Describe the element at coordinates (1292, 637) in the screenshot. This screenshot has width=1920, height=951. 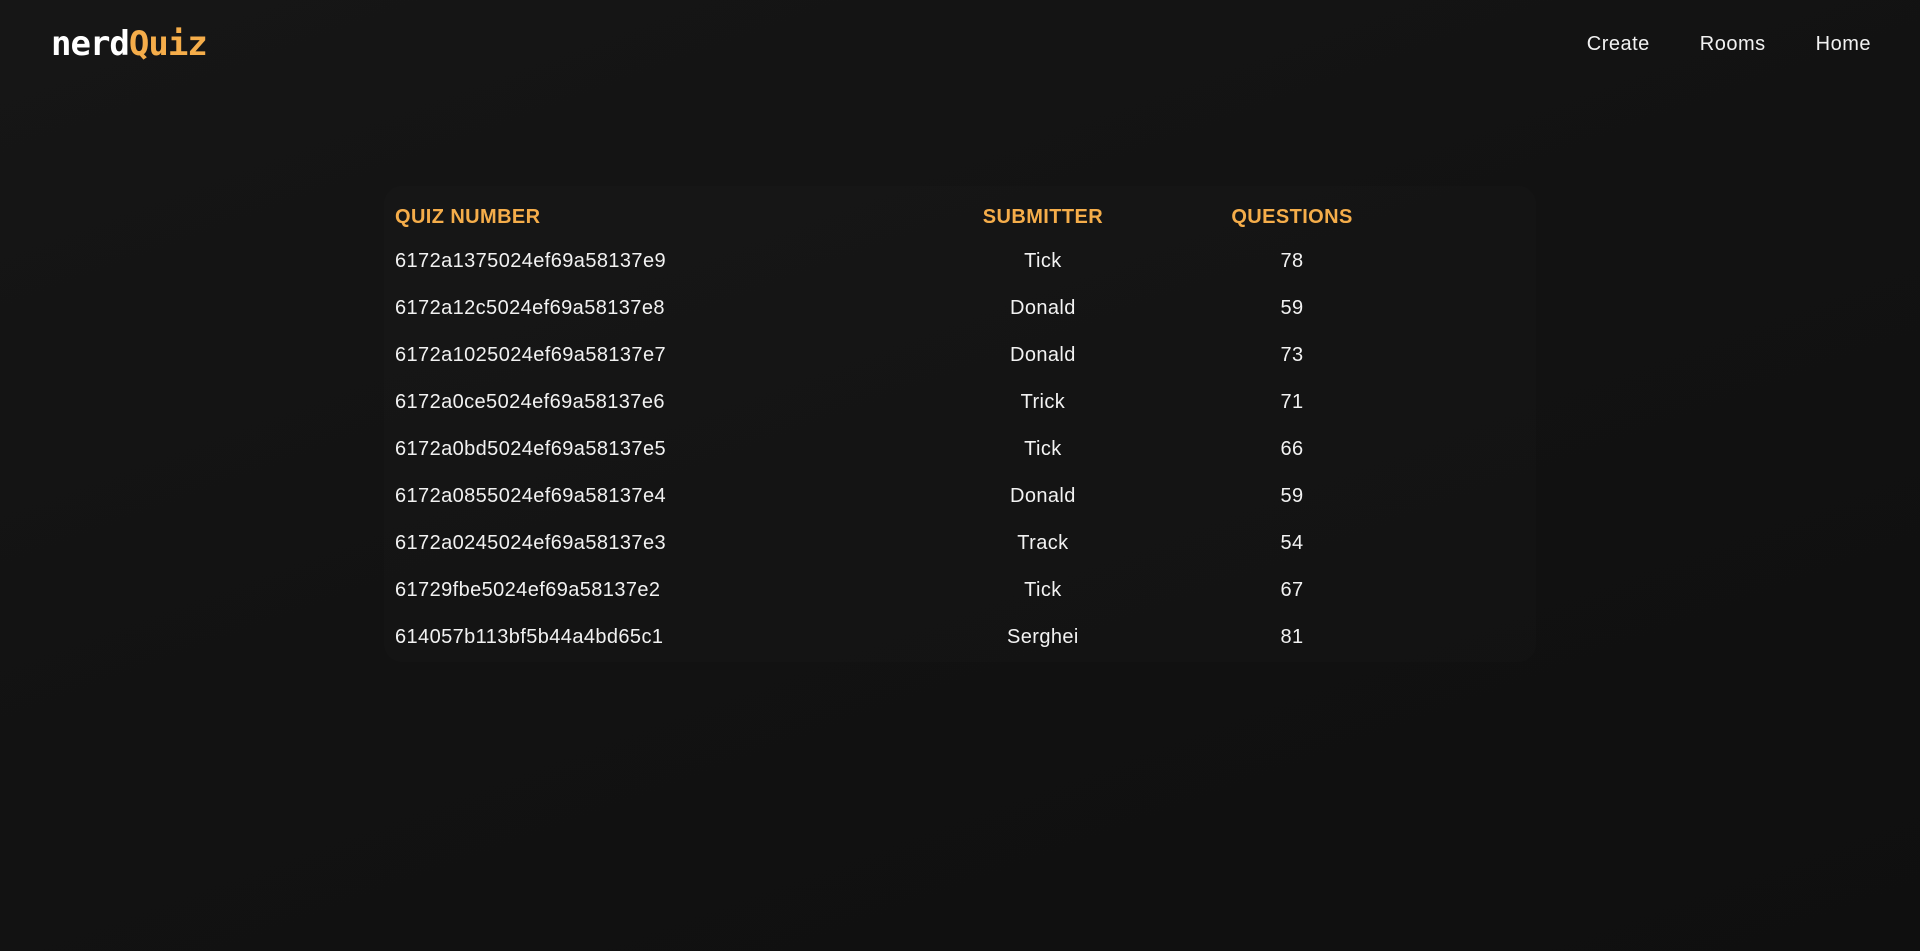
I see `questions-cell: 81` at that location.